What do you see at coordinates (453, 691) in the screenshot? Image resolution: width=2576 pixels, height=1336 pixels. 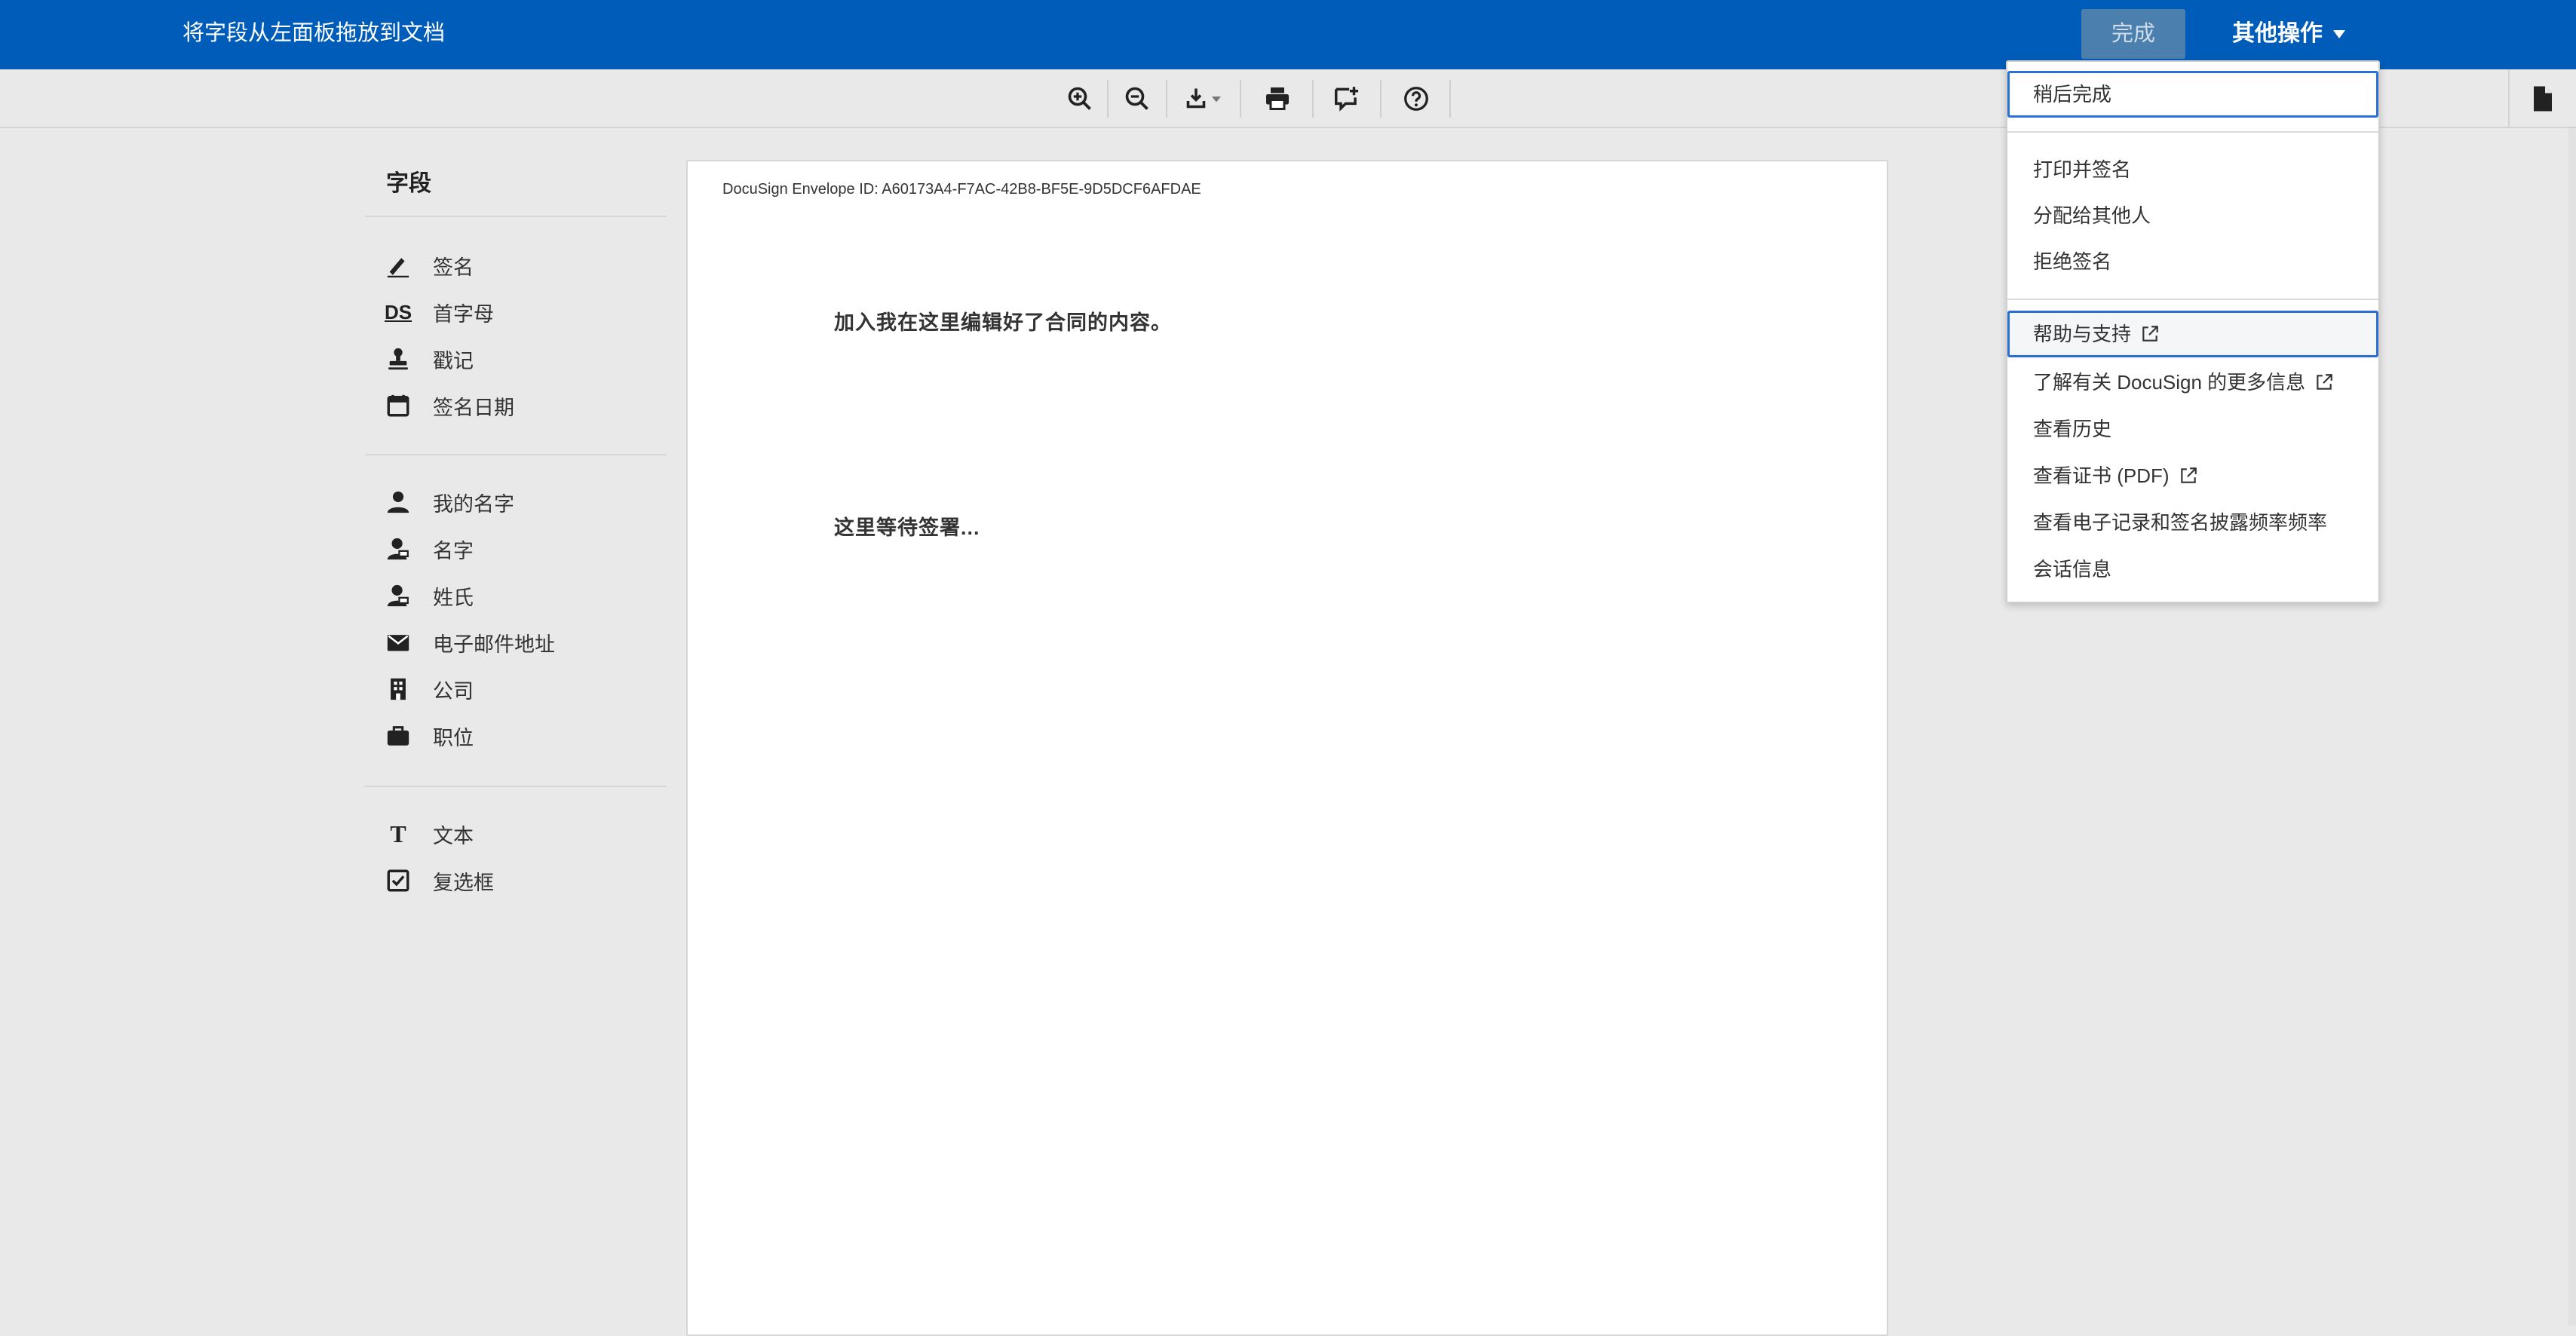 I see `field-label: 公司` at bounding box center [453, 691].